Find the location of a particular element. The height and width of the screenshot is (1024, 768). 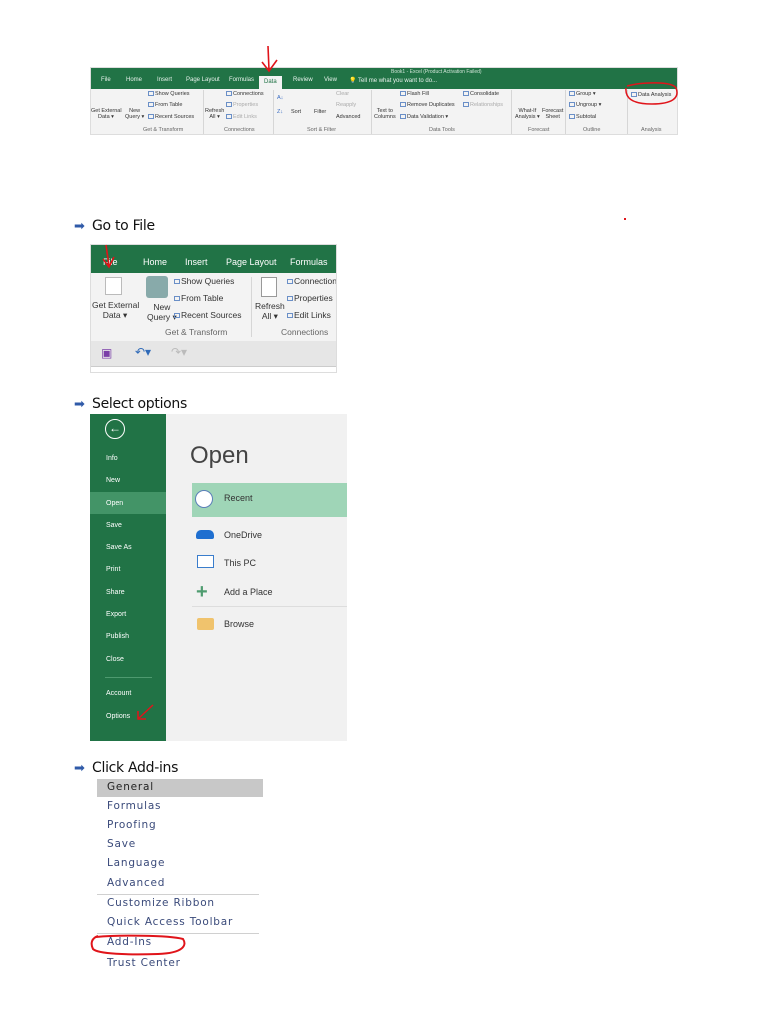

location-add-a-place: Add a Place is located at coordinates (248, 592).